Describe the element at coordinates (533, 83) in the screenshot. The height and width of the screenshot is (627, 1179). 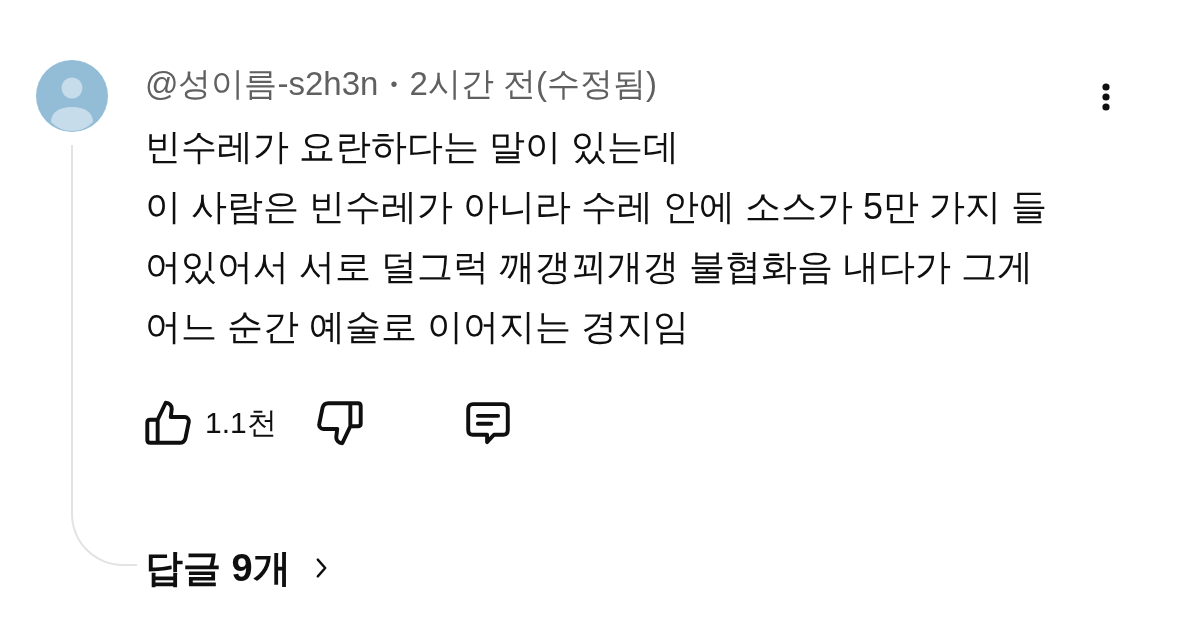
I see `timestamp: 2시간 전(수정됨)` at that location.